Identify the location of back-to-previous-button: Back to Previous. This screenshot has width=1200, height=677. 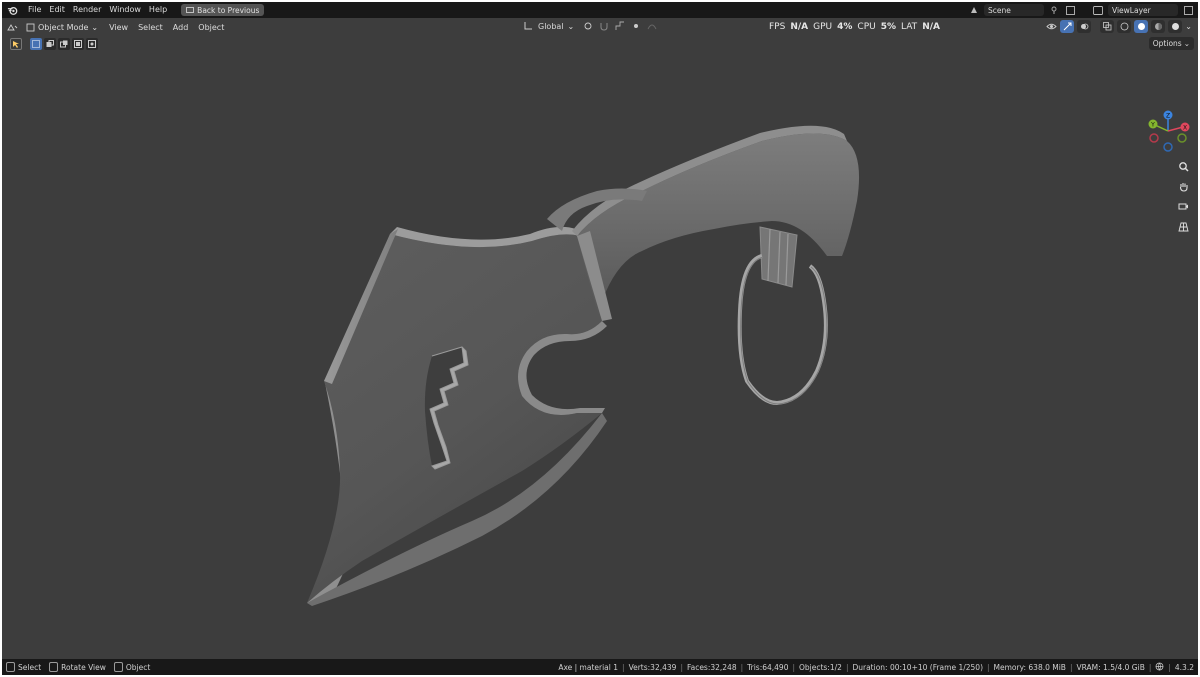
(223, 10).